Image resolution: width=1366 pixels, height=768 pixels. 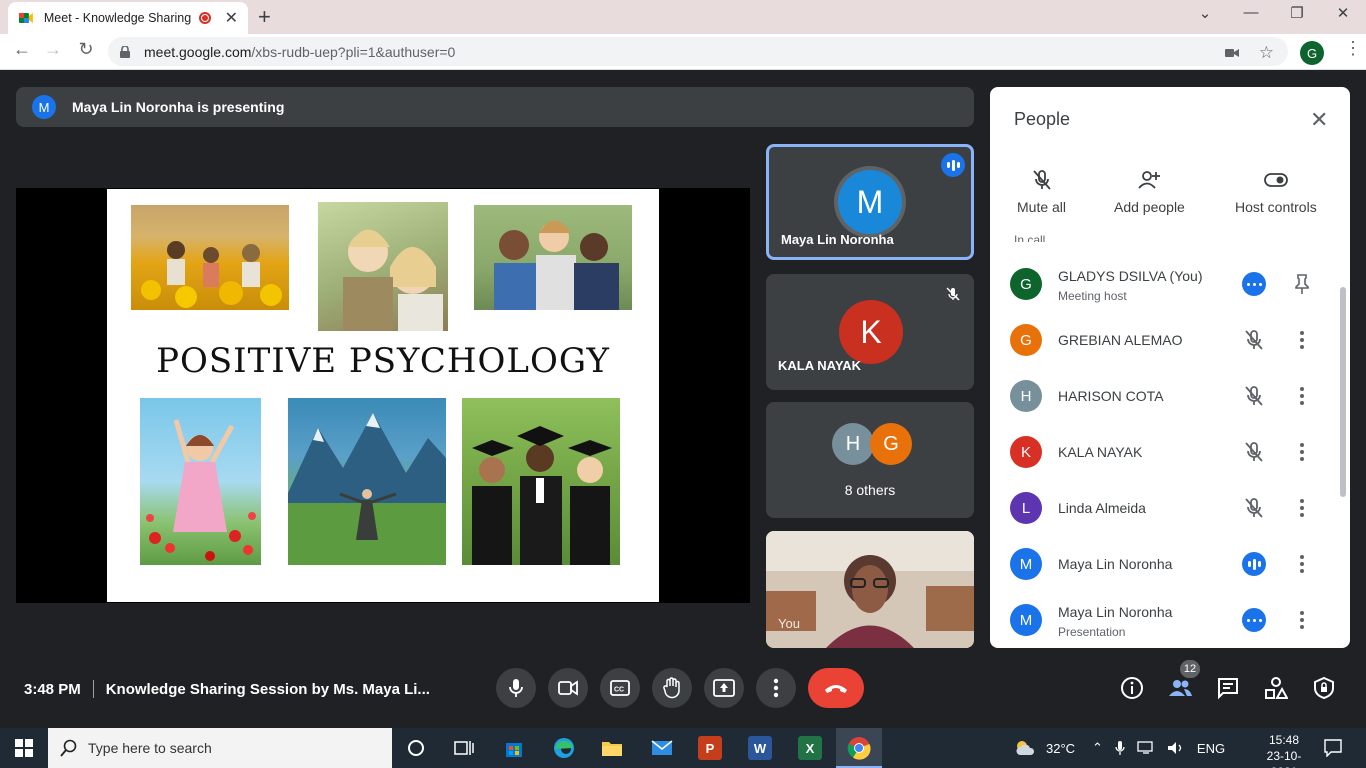 I want to click on bookmark-star-icon: ☆, so click(x=1266, y=53).